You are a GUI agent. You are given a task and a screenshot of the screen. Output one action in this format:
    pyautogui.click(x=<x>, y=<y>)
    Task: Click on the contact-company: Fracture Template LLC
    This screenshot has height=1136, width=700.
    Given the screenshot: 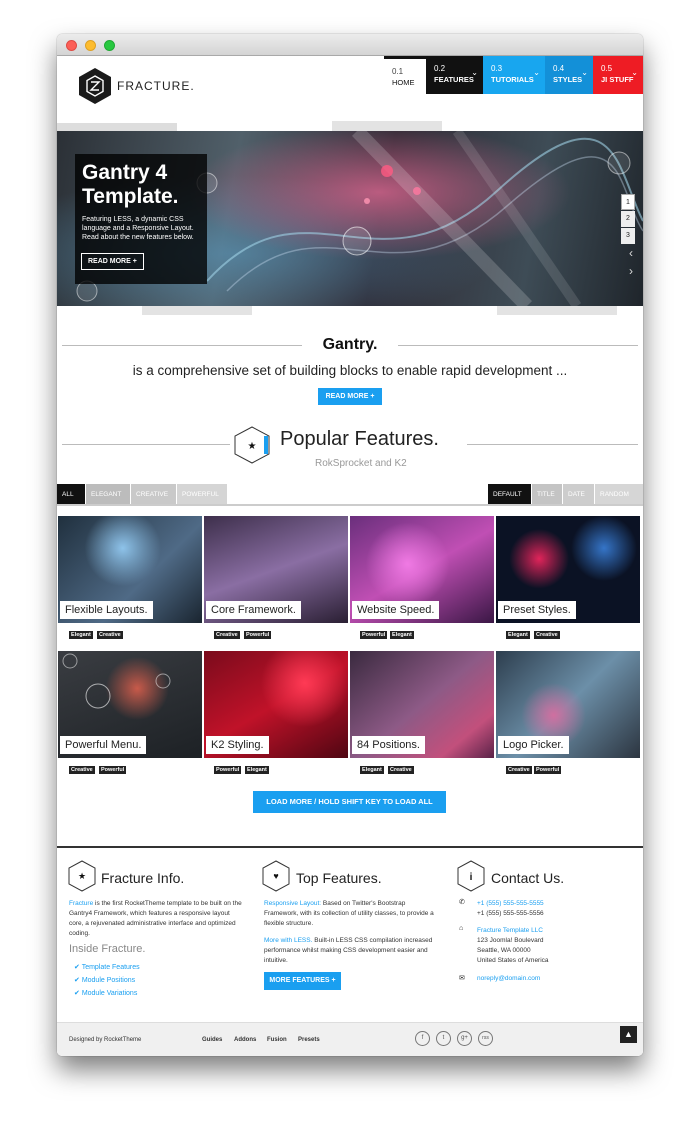 What is the action you would take?
    pyautogui.click(x=510, y=931)
    